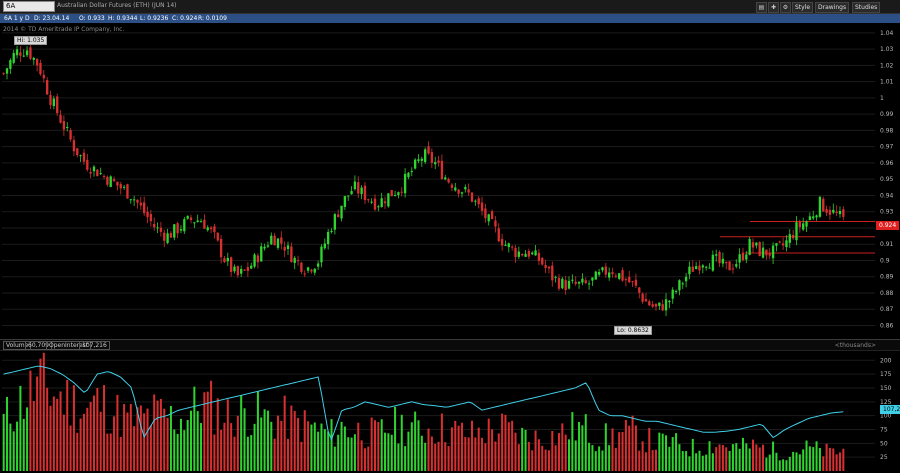 This screenshot has width=900, height=473. Describe the element at coordinates (887, 195) in the screenshot. I see `price-tick-label: 0.94` at that location.